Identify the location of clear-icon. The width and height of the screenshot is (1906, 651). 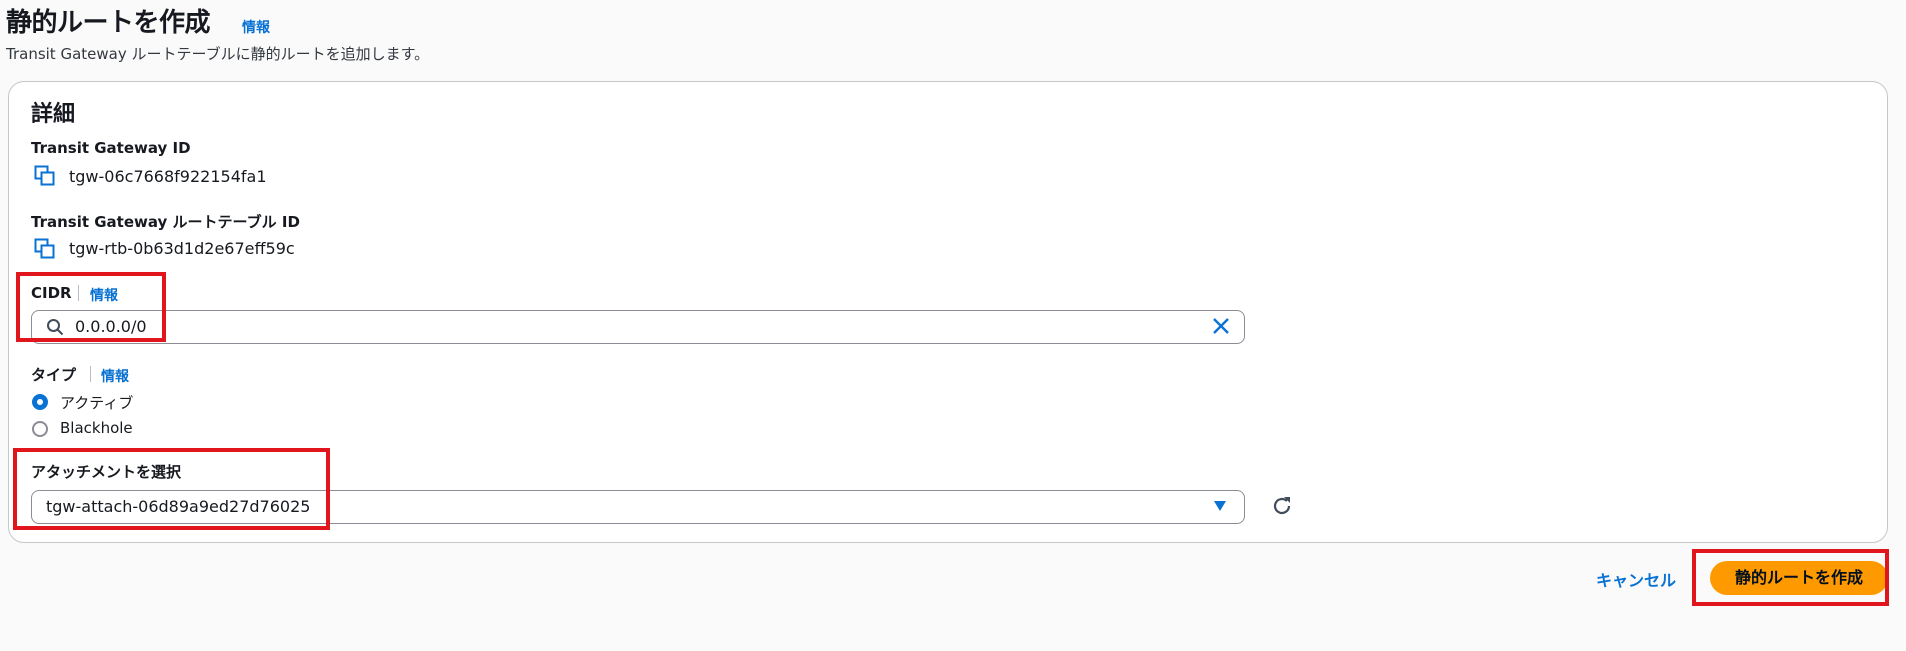
(1221, 326).